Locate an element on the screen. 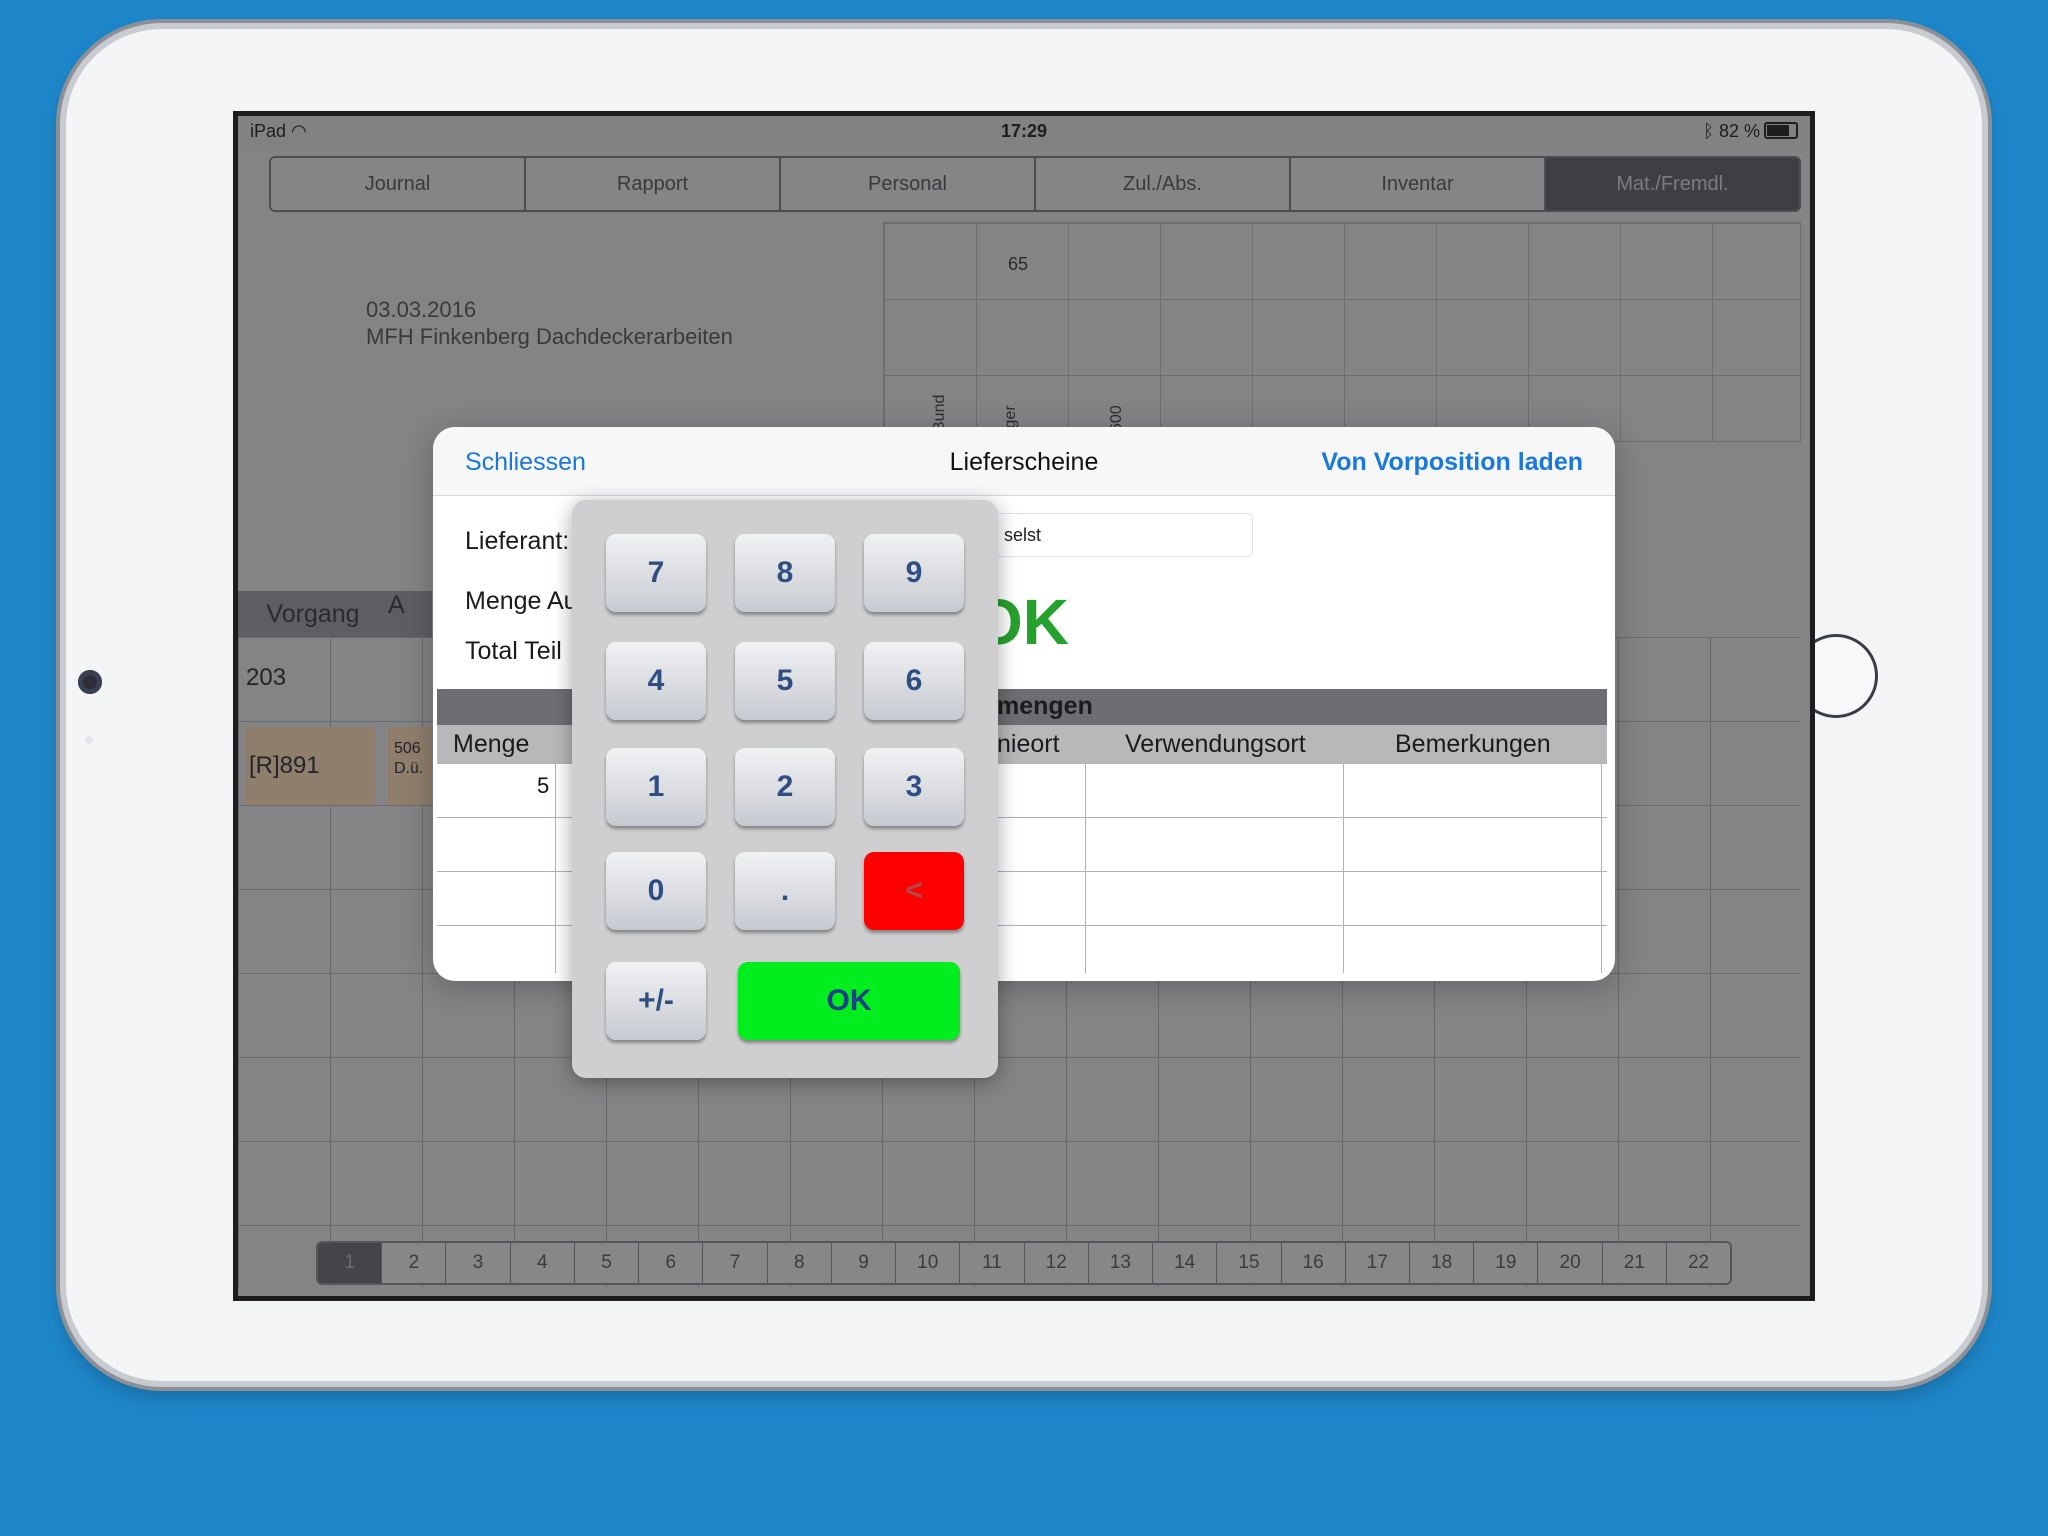 The image size is (2048, 1536). key-2: 2 is located at coordinates (785, 787).